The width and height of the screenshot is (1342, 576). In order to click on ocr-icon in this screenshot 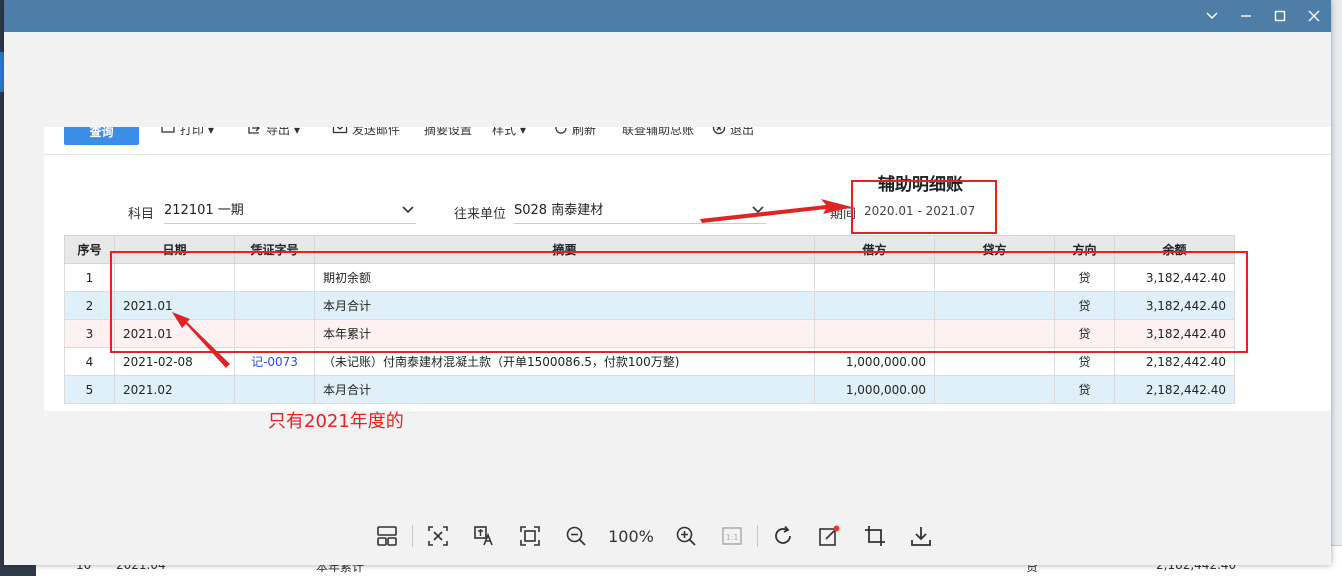, I will do `click(438, 536)`.